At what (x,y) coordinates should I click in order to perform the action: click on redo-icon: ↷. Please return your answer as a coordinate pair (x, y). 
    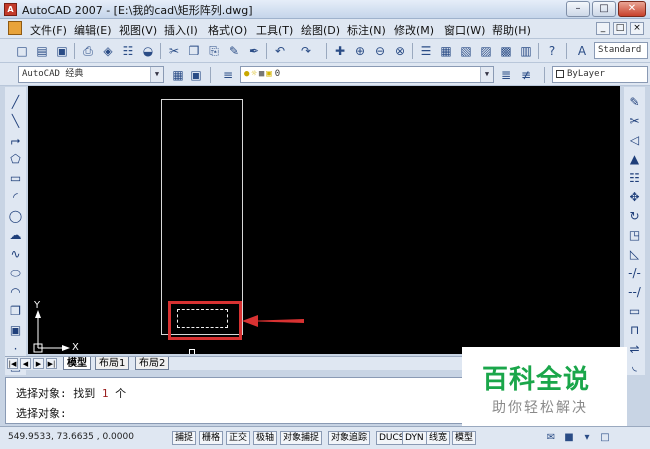
    Looking at the image, I should click on (306, 51).